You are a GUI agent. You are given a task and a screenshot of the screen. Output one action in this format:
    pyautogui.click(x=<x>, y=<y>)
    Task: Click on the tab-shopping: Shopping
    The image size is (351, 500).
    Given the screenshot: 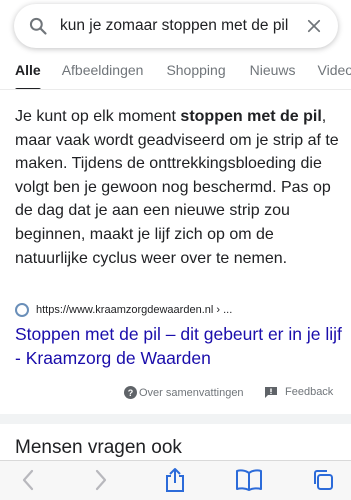 What is the action you would take?
    pyautogui.click(x=195, y=72)
    